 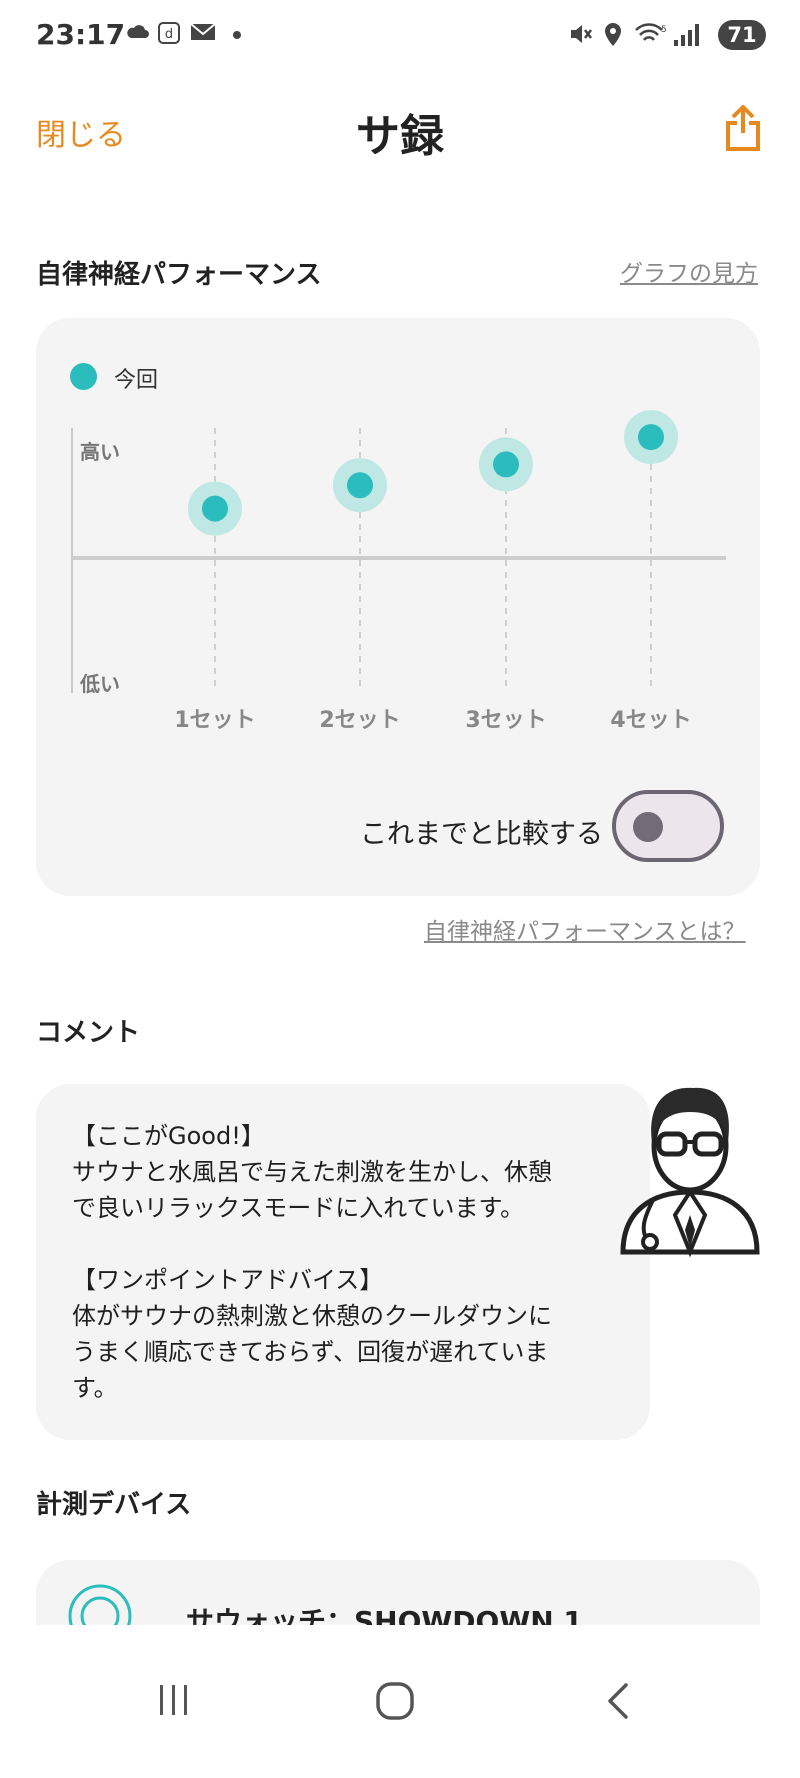 What do you see at coordinates (88, 1033) in the screenshot?
I see `comment-title: コメント` at bounding box center [88, 1033].